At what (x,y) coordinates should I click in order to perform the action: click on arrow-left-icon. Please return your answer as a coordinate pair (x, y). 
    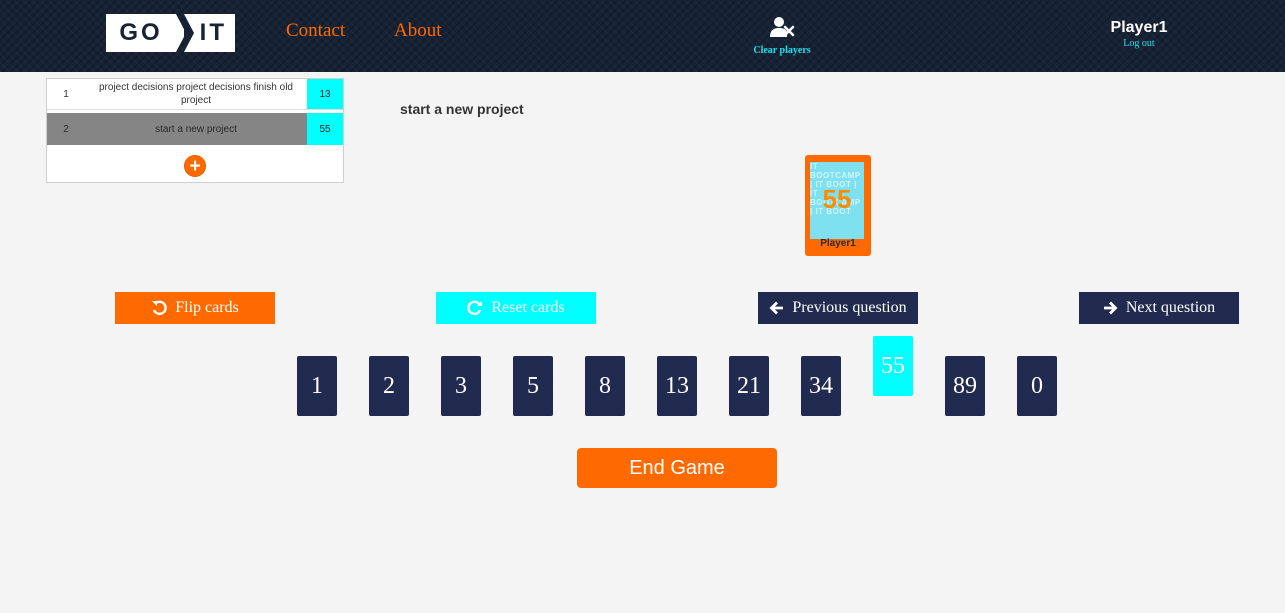
    Looking at the image, I should click on (776, 308).